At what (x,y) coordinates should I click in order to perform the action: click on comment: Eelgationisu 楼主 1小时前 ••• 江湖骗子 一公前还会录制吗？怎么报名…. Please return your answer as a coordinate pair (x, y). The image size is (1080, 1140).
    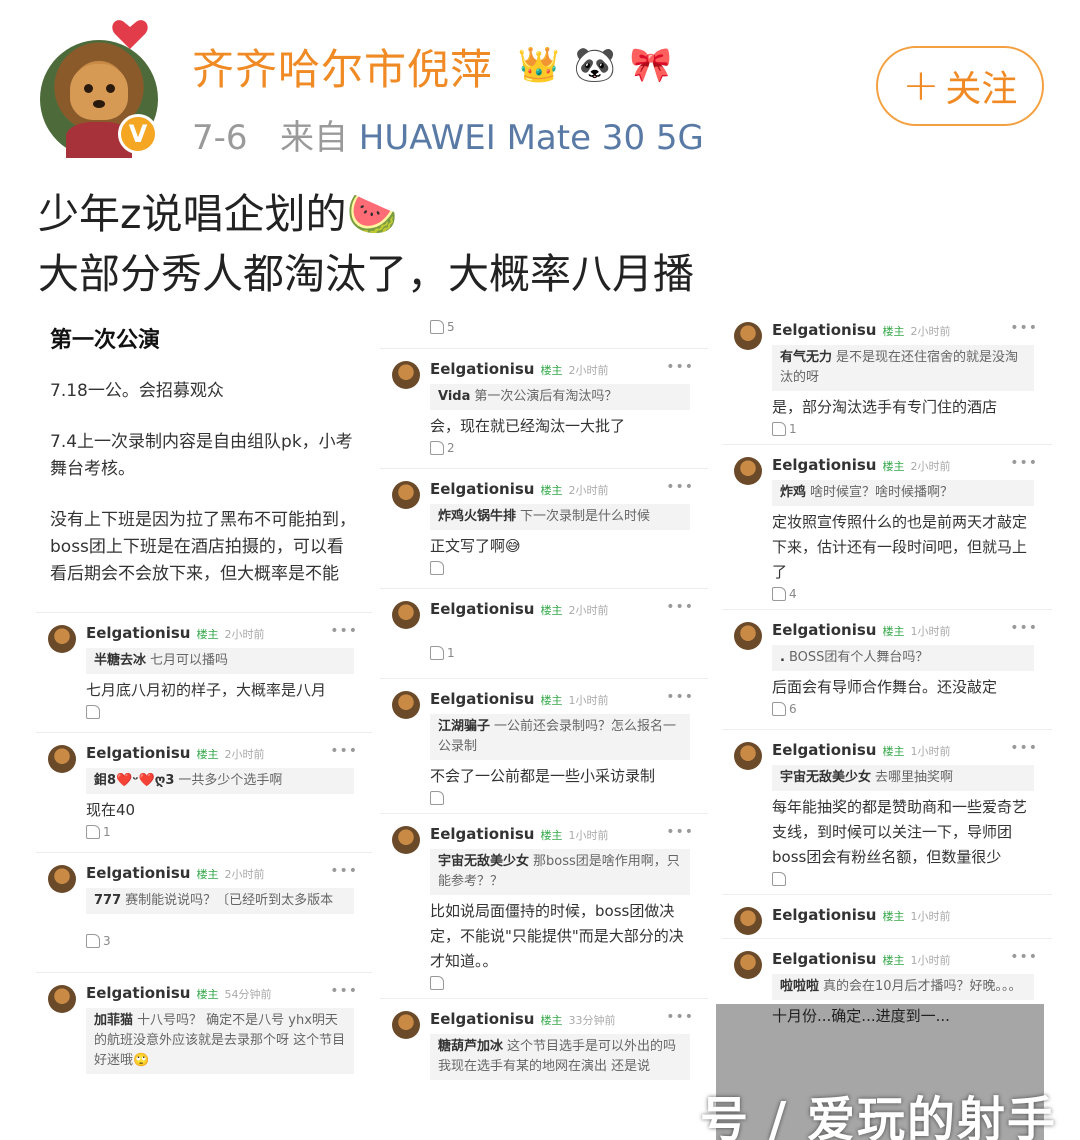
    Looking at the image, I should click on (544, 745).